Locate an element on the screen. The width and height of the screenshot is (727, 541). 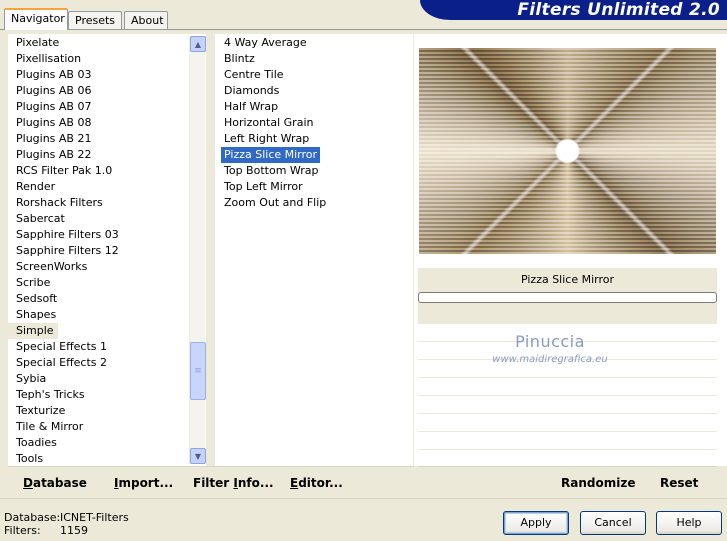
category-item-label: Pixellisation is located at coordinates (49, 58).